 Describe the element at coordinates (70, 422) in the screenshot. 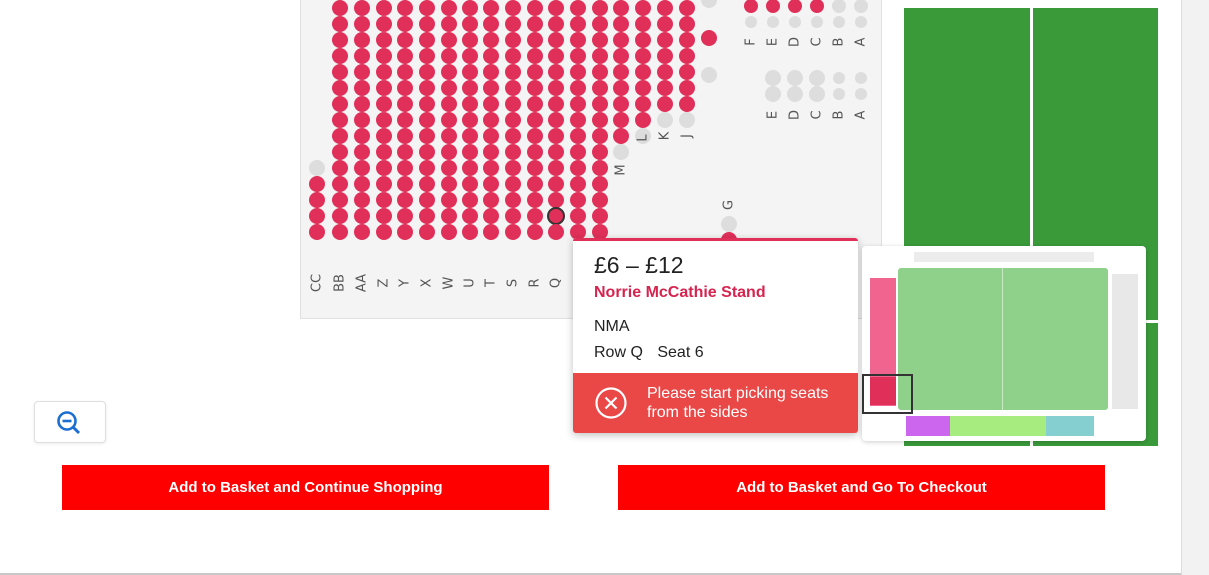

I see `zoom-out-button` at that location.